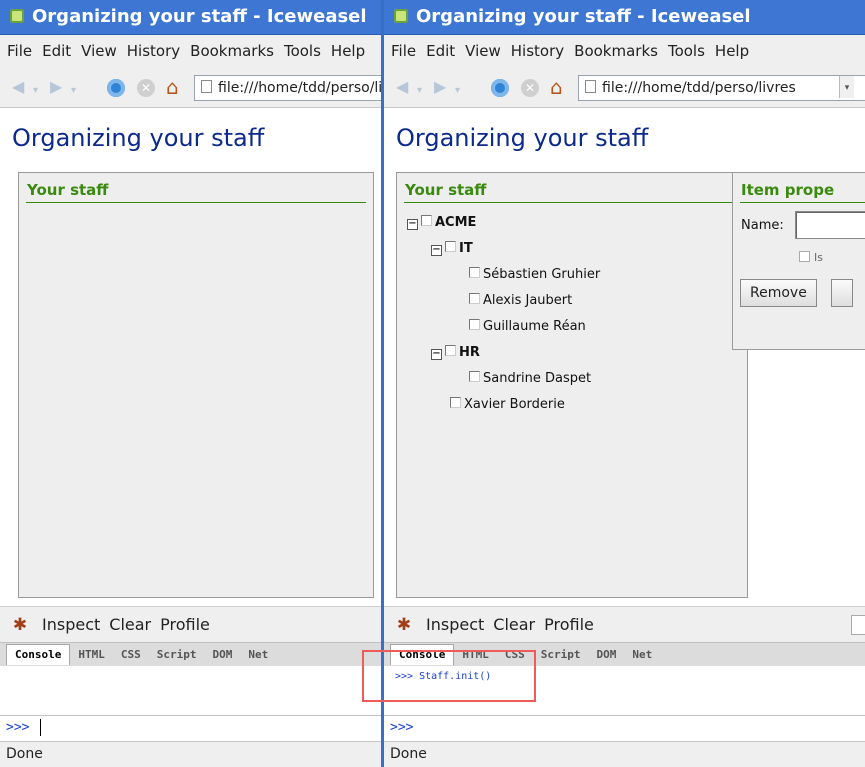 The width and height of the screenshot is (865, 767). What do you see at coordinates (131, 655) in the screenshot?
I see `tab-css: CSS` at bounding box center [131, 655].